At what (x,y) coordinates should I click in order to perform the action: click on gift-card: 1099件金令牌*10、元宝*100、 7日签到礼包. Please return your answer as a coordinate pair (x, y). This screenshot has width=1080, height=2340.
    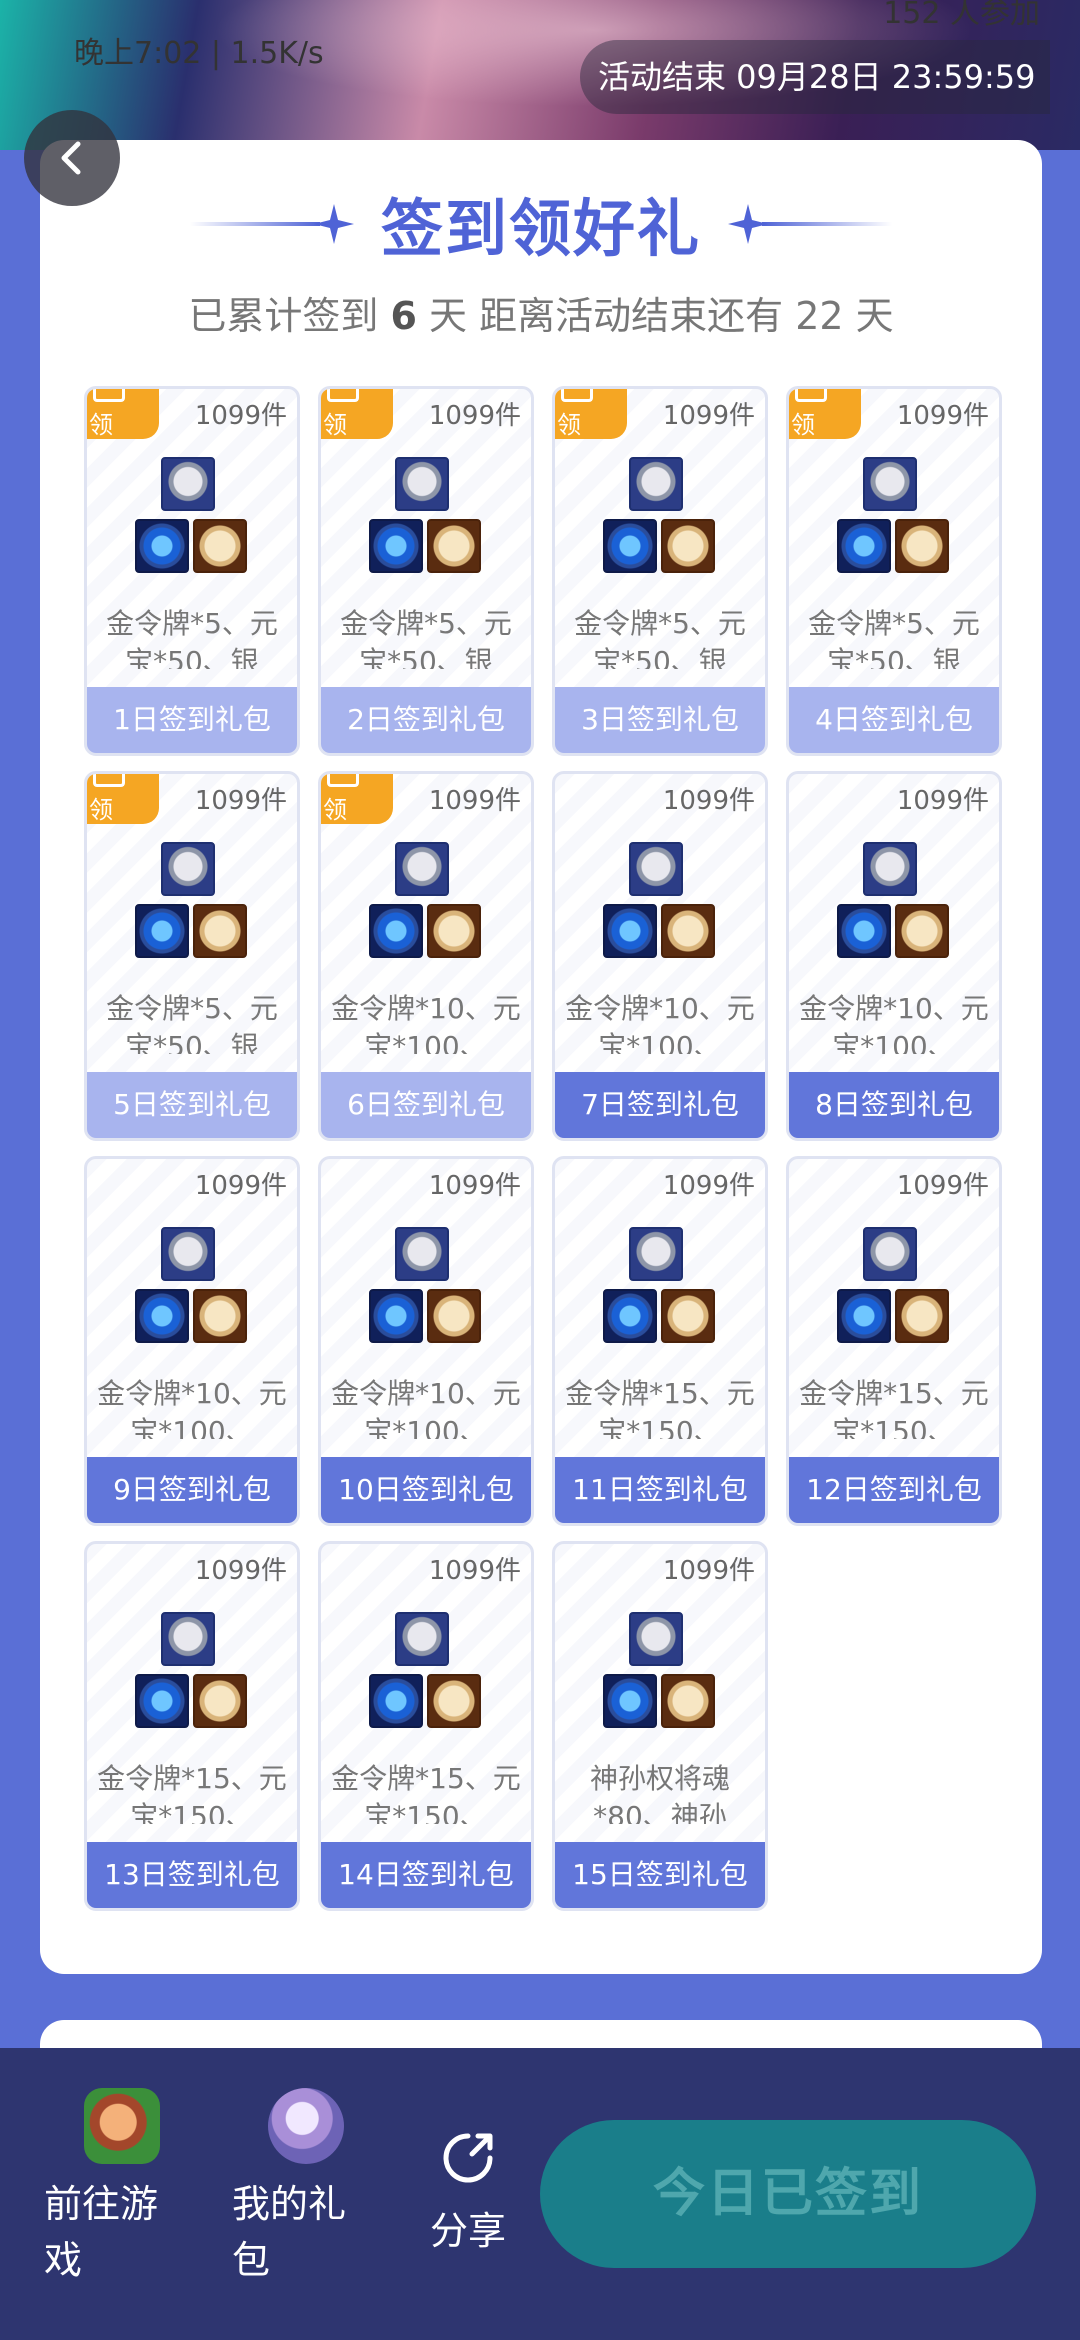
    Looking at the image, I should click on (660, 956).